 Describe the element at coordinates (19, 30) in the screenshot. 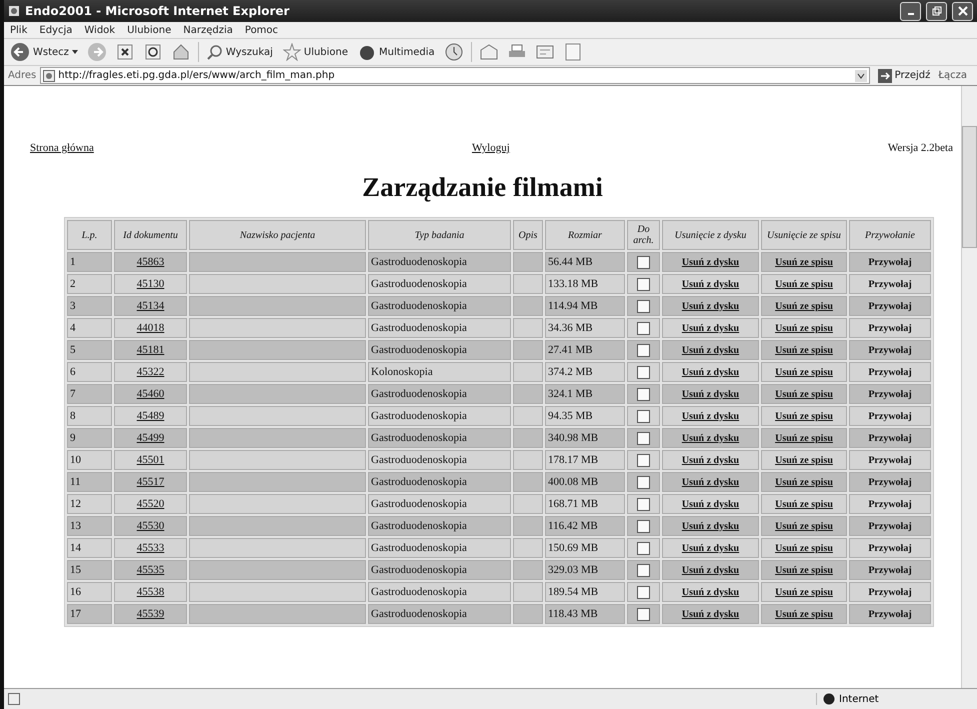

I see `menu-item: Plik` at that location.